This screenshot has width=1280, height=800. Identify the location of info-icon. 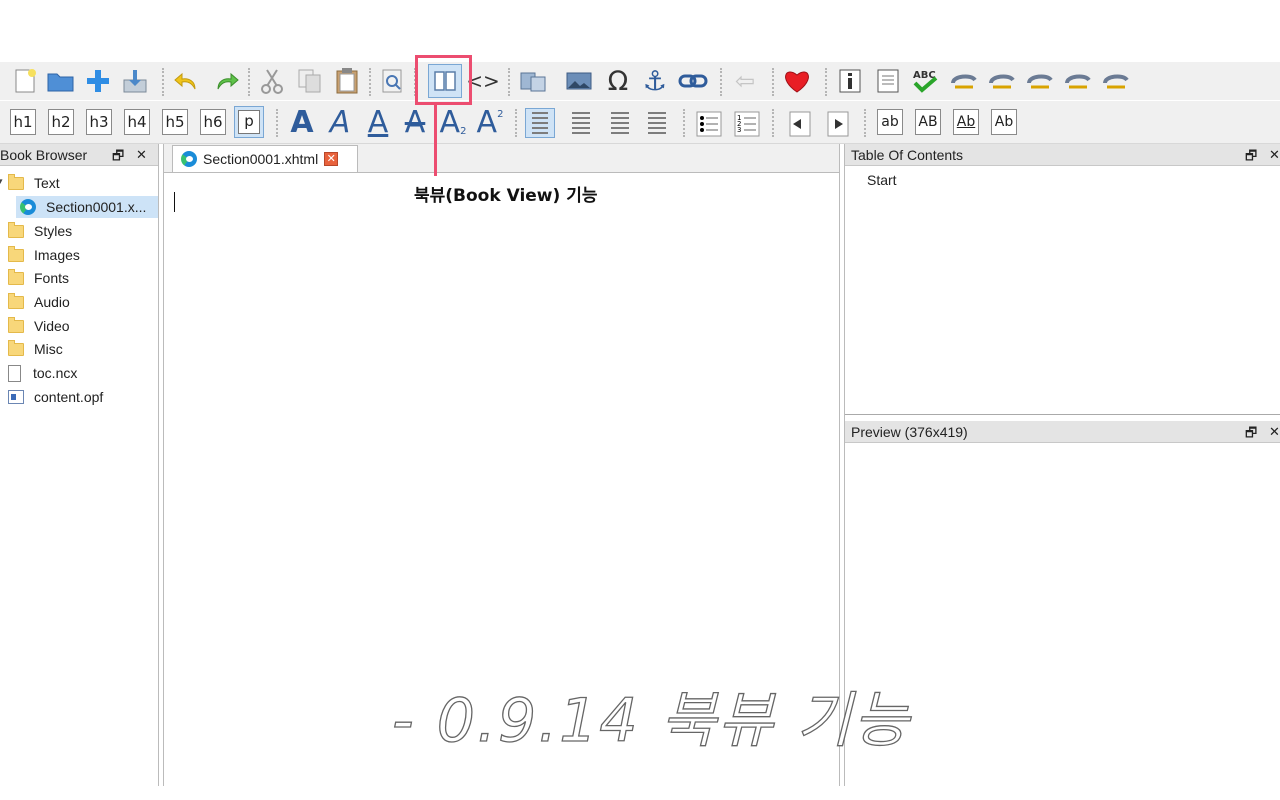
(850, 81).